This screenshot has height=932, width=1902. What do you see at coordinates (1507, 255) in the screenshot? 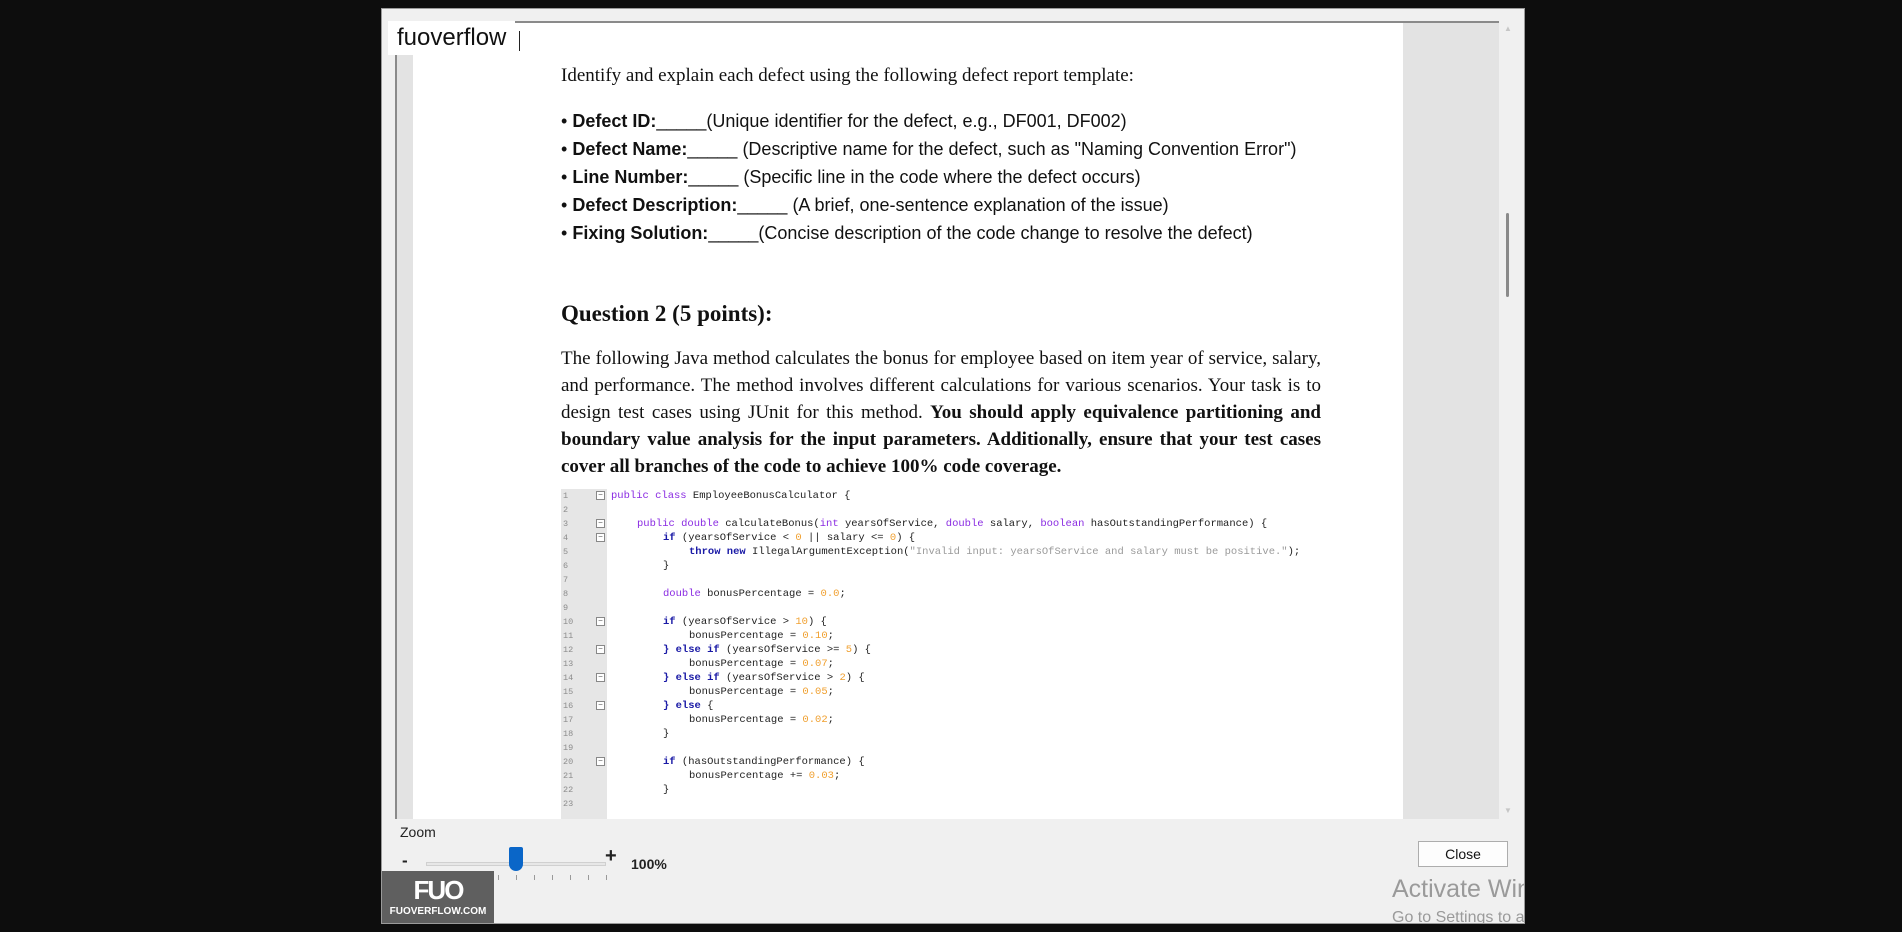
I see `scroll-thumb` at bounding box center [1507, 255].